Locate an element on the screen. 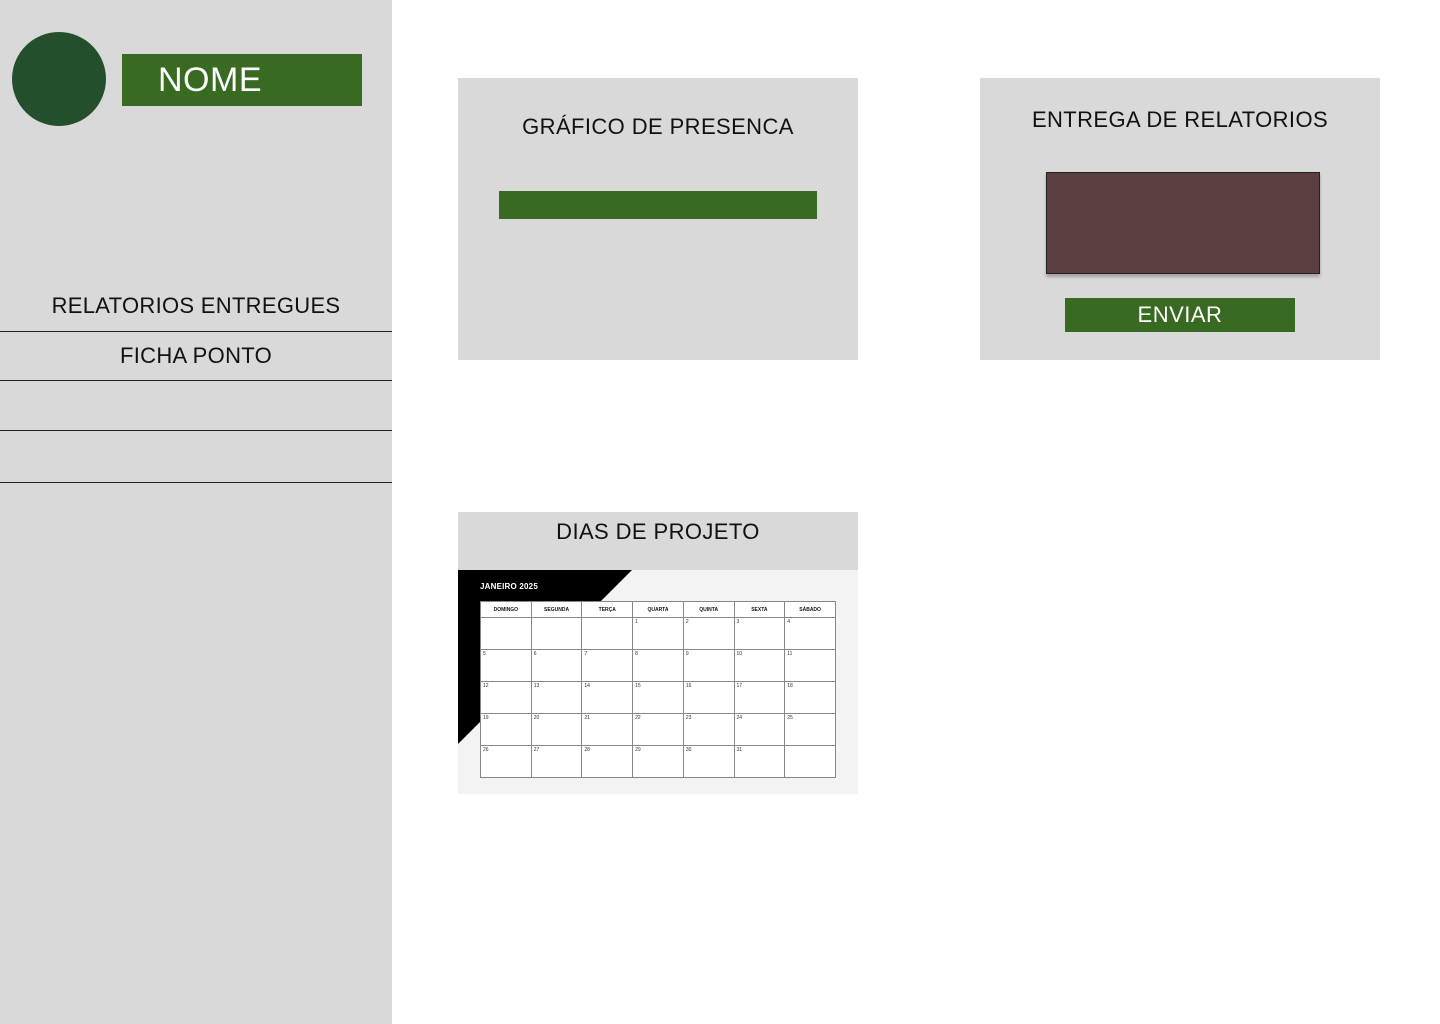  sidebar-nav: RELATORIOS ENTREGUES FICHA PONTO is located at coordinates (196, 382).